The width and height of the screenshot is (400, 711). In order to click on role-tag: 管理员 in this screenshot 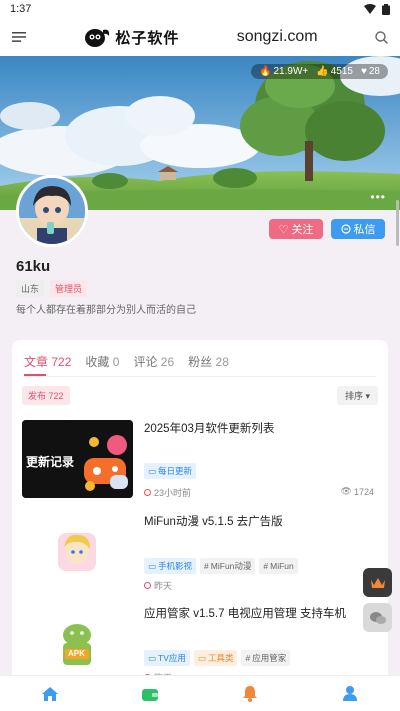, I will do `click(69, 288)`.